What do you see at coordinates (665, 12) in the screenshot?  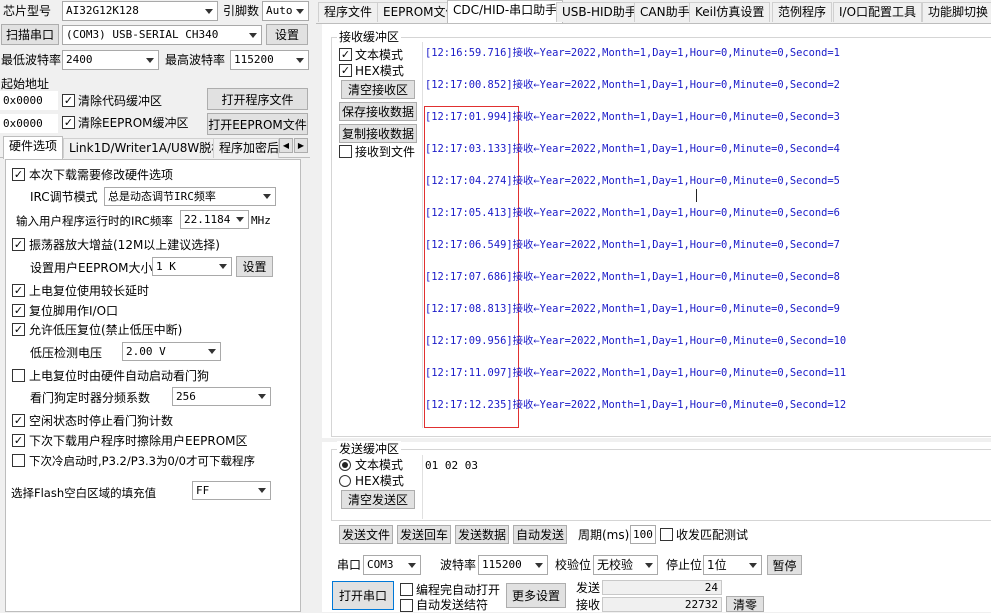 I see `tab-can-assistant: CAN助手` at bounding box center [665, 12].